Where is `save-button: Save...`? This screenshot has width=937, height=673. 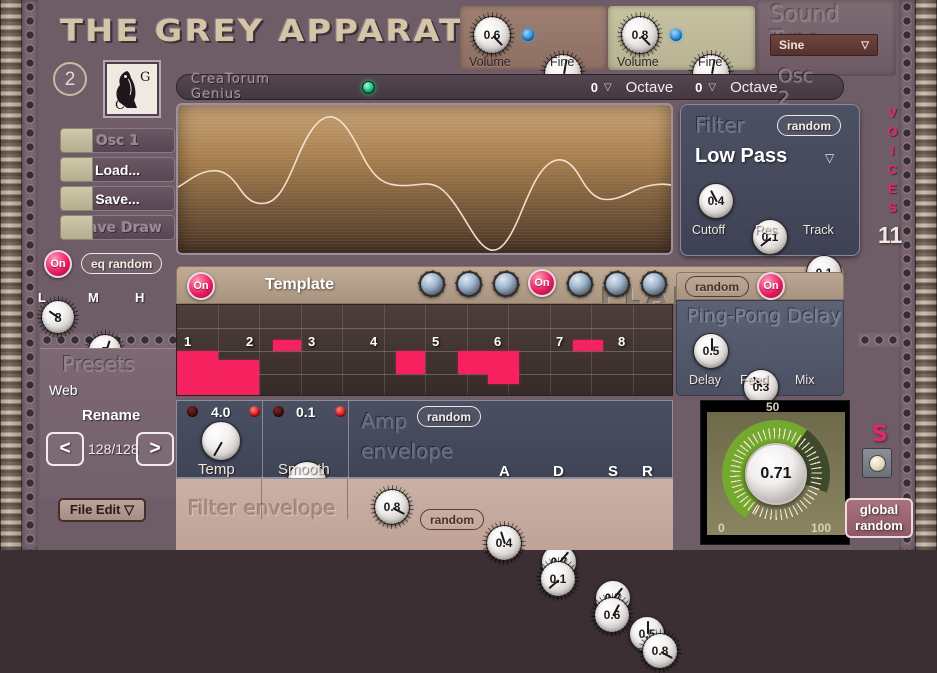
save-button: Save... is located at coordinates (117, 198).